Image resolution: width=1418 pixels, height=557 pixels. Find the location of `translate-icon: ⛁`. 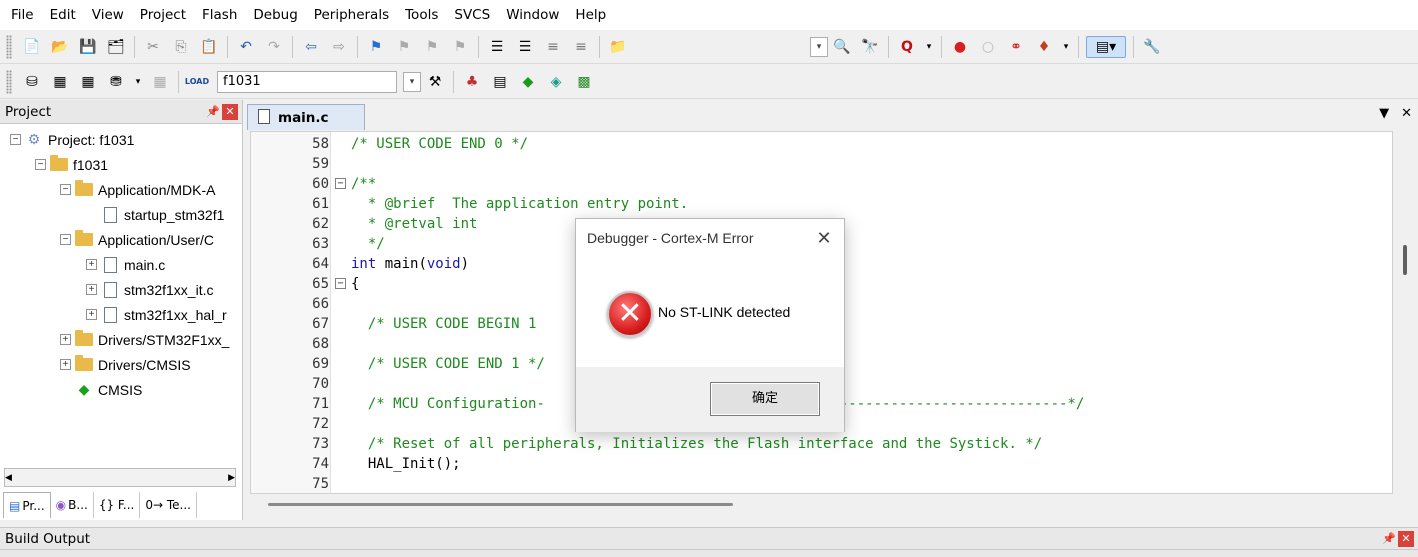

translate-icon: ⛁ is located at coordinates (32, 82).